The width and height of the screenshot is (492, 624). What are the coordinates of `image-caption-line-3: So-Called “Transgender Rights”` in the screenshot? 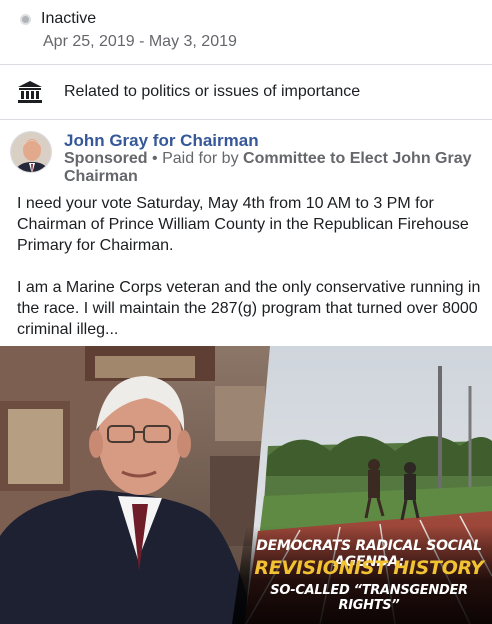 It's located at (369, 598).